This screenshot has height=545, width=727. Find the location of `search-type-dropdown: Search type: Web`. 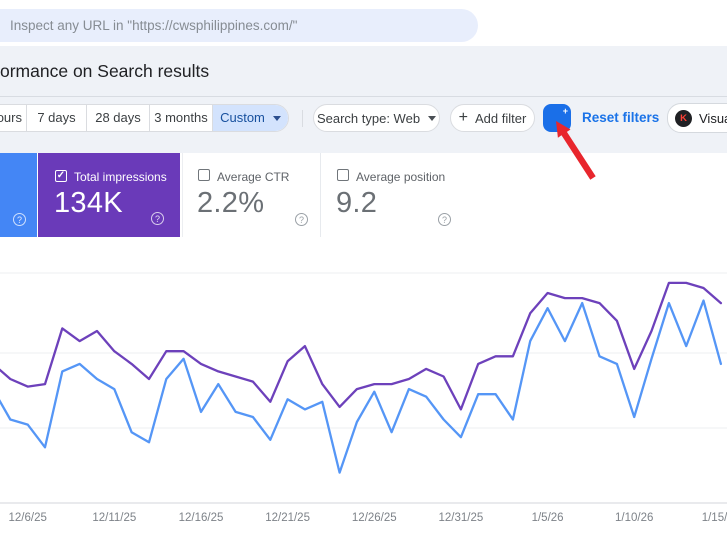

search-type-dropdown: Search type: Web is located at coordinates (376, 118).